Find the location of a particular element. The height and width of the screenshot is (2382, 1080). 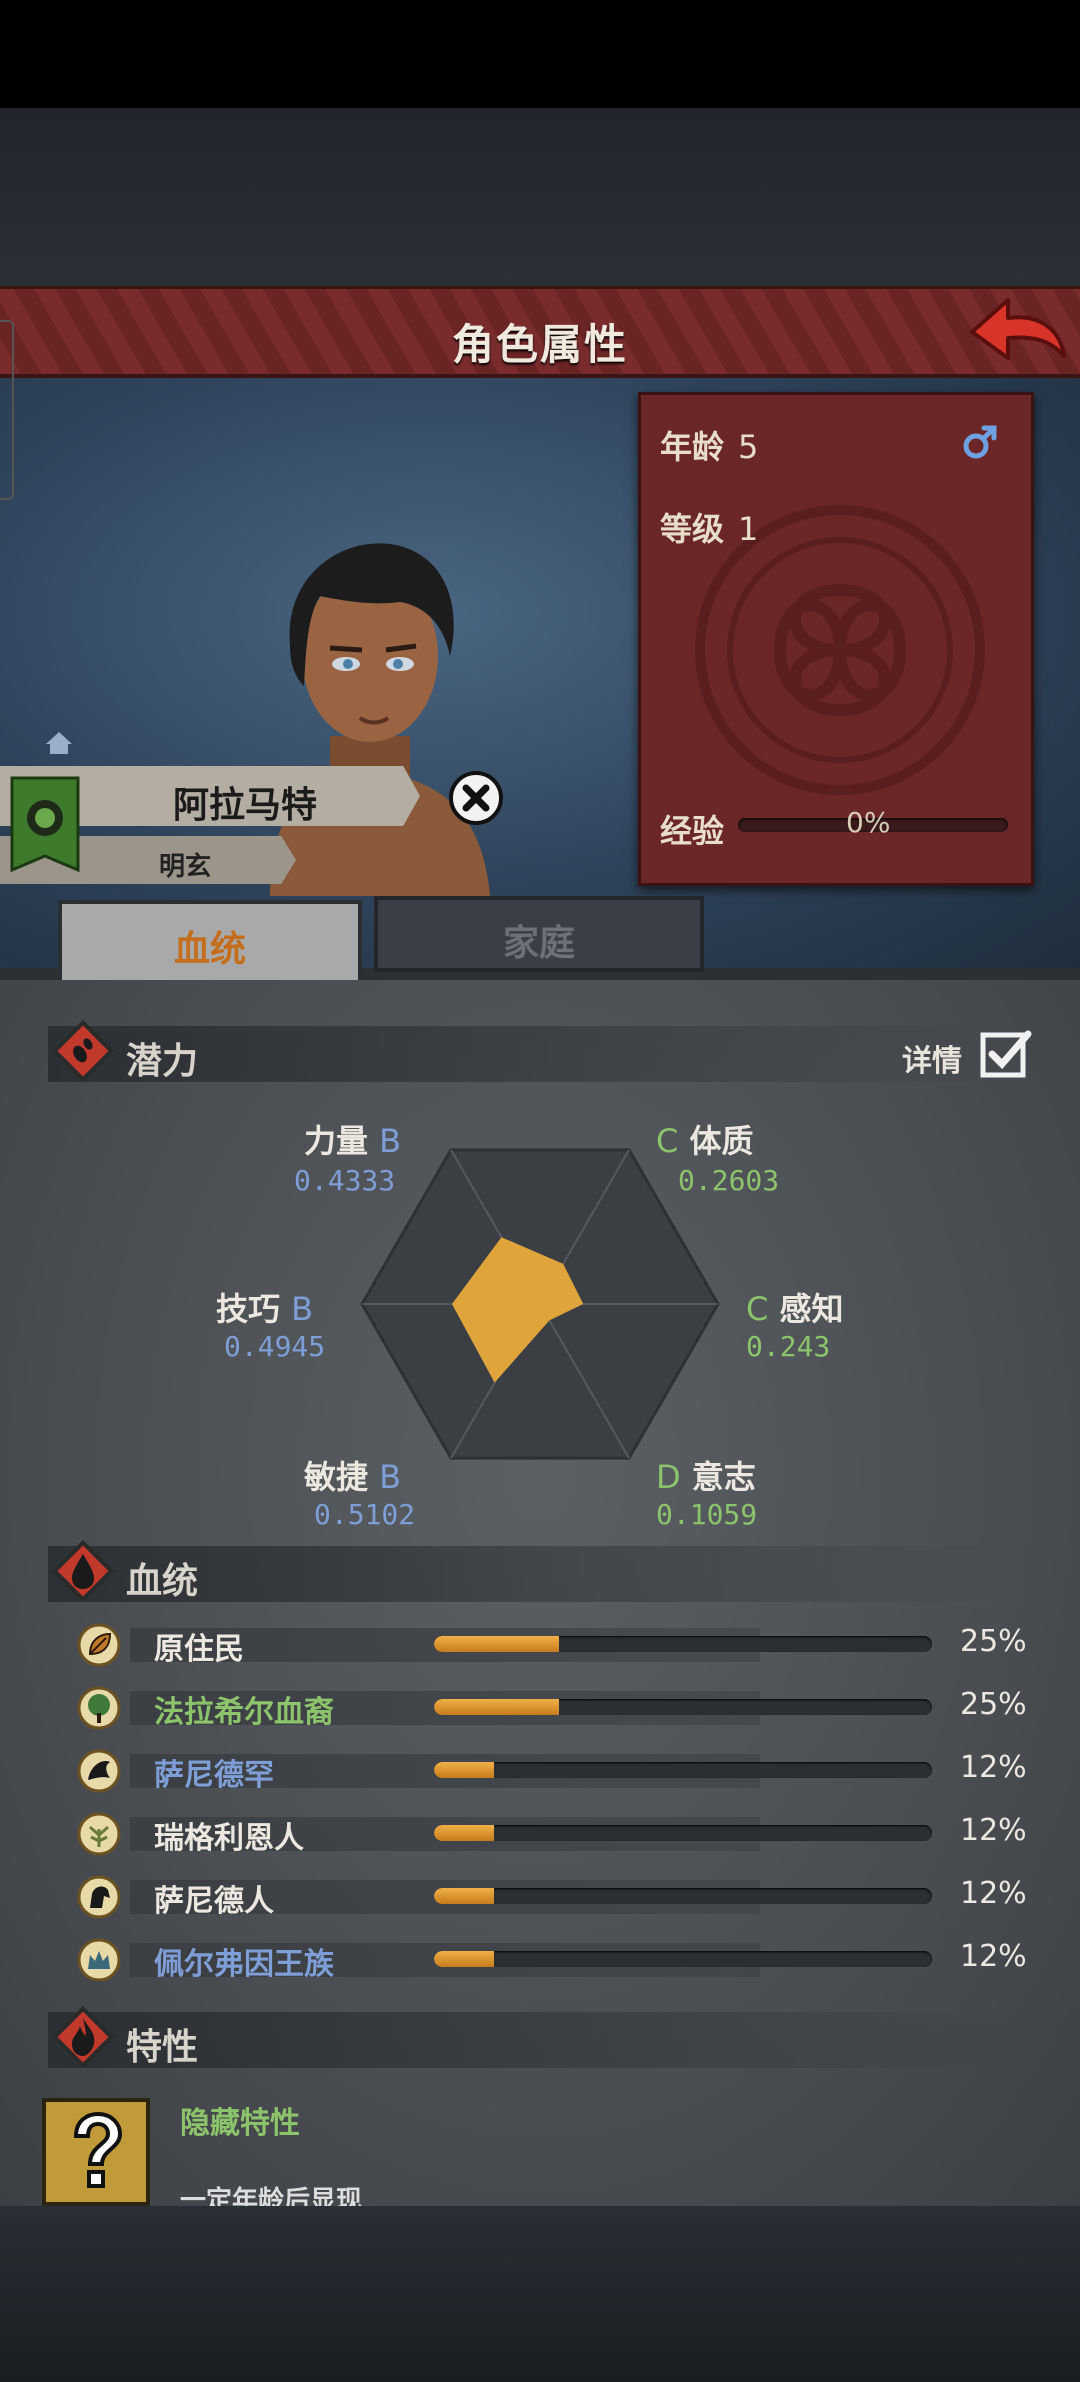

character-name: 阿拉马特 is located at coordinates (244, 805).